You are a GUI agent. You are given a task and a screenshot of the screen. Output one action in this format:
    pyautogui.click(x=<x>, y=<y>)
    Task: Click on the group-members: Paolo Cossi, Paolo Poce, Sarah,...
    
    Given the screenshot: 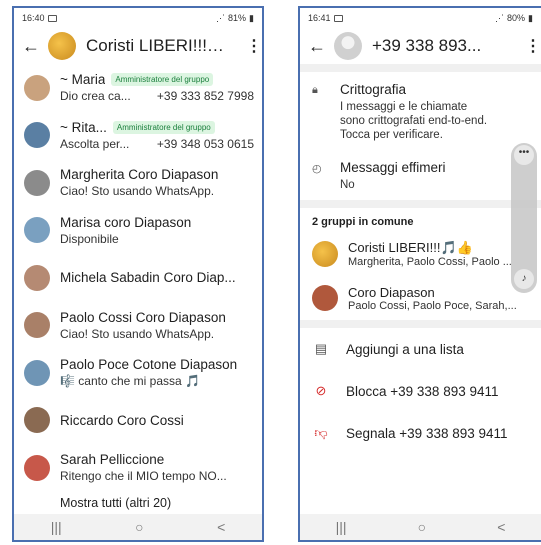 What is the action you would take?
    pyautogui.click(x=432, y=305)
    